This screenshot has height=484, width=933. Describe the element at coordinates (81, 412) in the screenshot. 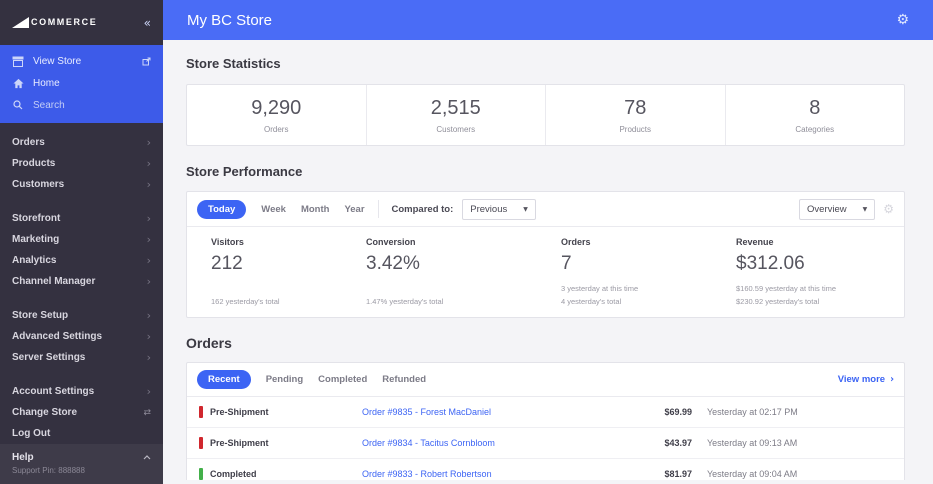

I see `sidebar-item-change-store: Change Store ⇄` at that location.